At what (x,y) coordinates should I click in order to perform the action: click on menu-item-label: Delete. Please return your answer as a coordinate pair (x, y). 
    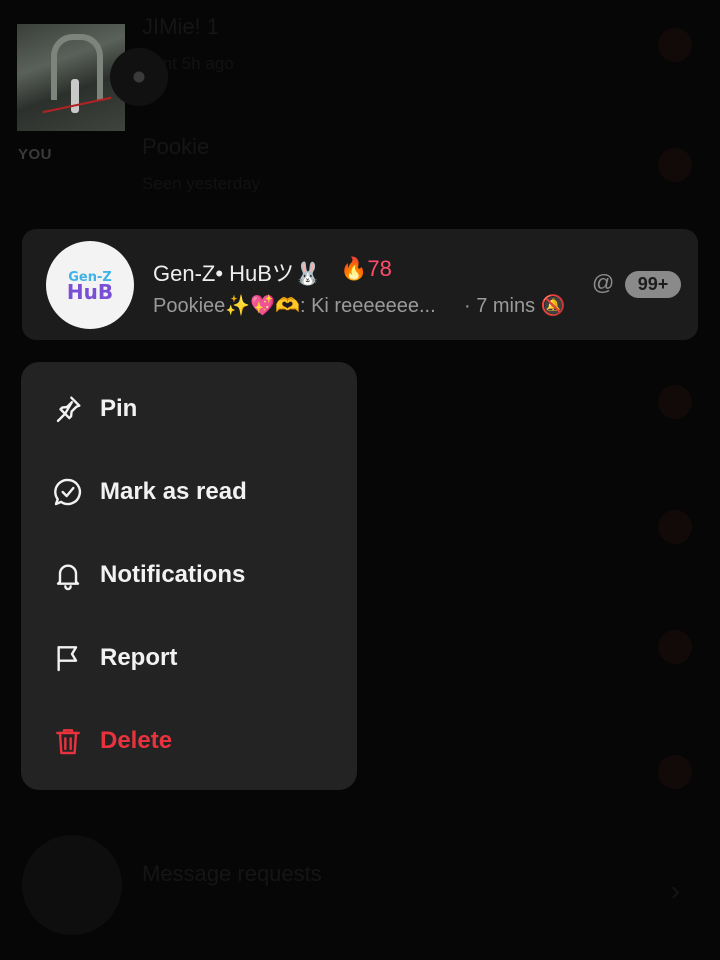
    Looking at the image, I should click on (136, 740).